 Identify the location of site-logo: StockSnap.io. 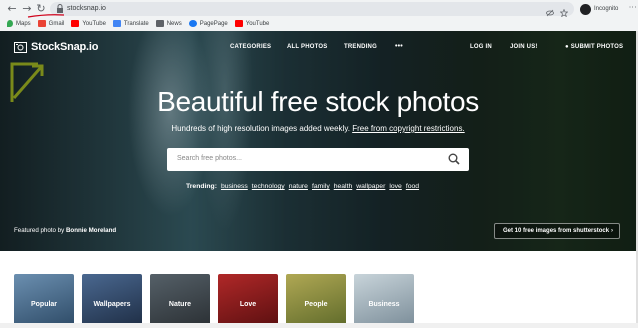
(56, 47).